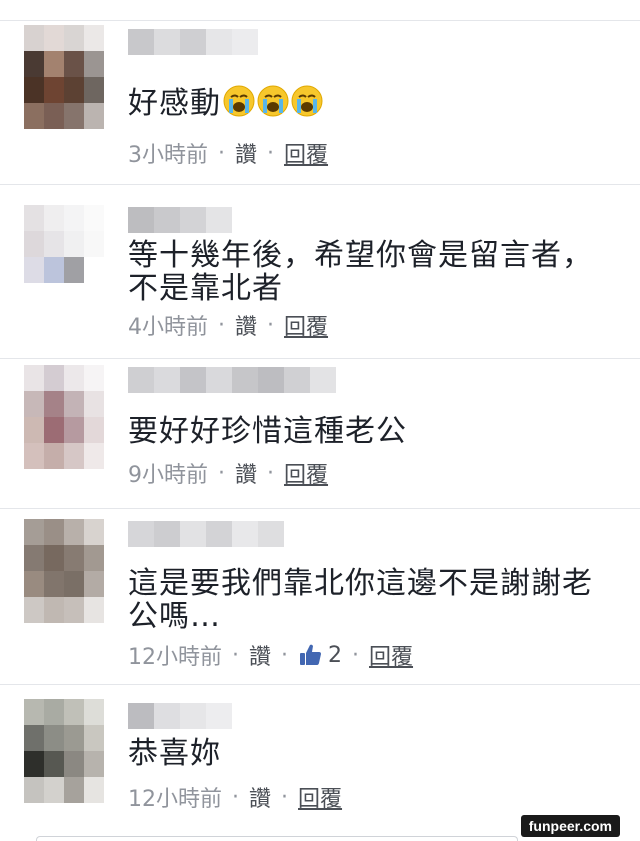 Image resolution: width=640 pixels, height=841 pixels. I want to click on comment-input-edge, so click(277, 838).